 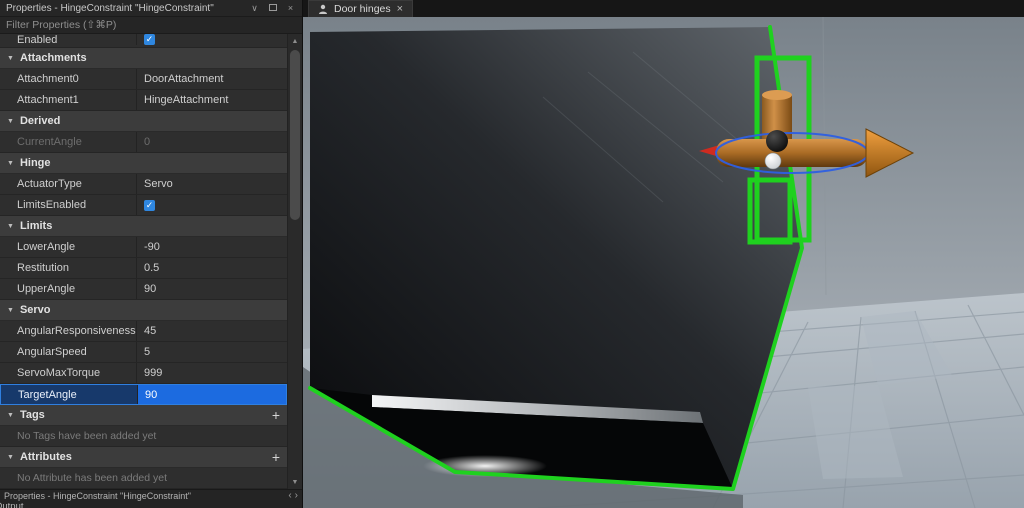 I want to click on black-sphere, so click(x=777, y=141).